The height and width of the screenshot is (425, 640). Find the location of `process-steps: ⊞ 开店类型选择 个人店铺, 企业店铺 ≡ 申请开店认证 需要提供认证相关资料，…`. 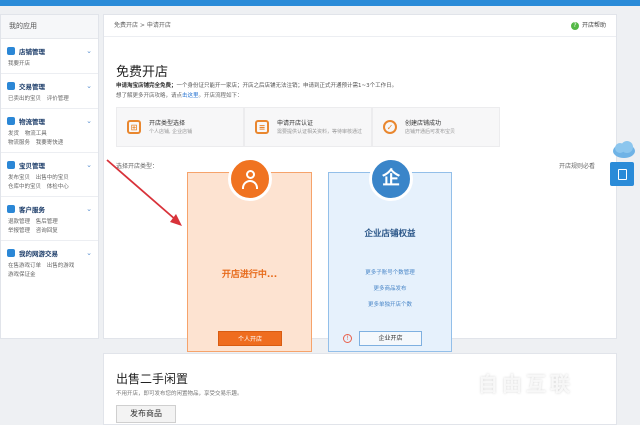

process-steps: ⊞ 开店类型选择 个人店铺, 企业店铺 ≡ 申请开店认证 需要提供认证相关资料，… is located at coordinates (372, 127).